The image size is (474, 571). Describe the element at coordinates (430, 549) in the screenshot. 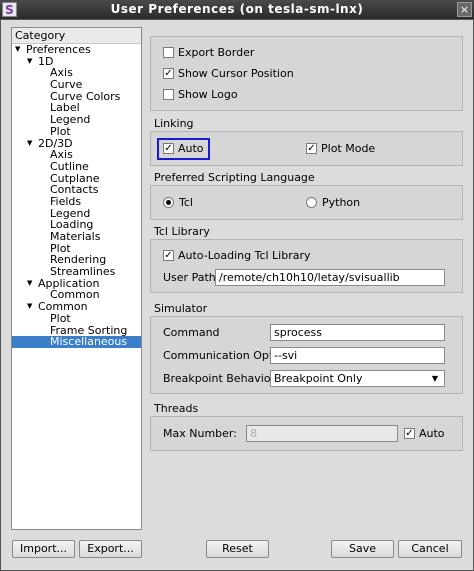

I see `cancel-button: Cancel` at that location.